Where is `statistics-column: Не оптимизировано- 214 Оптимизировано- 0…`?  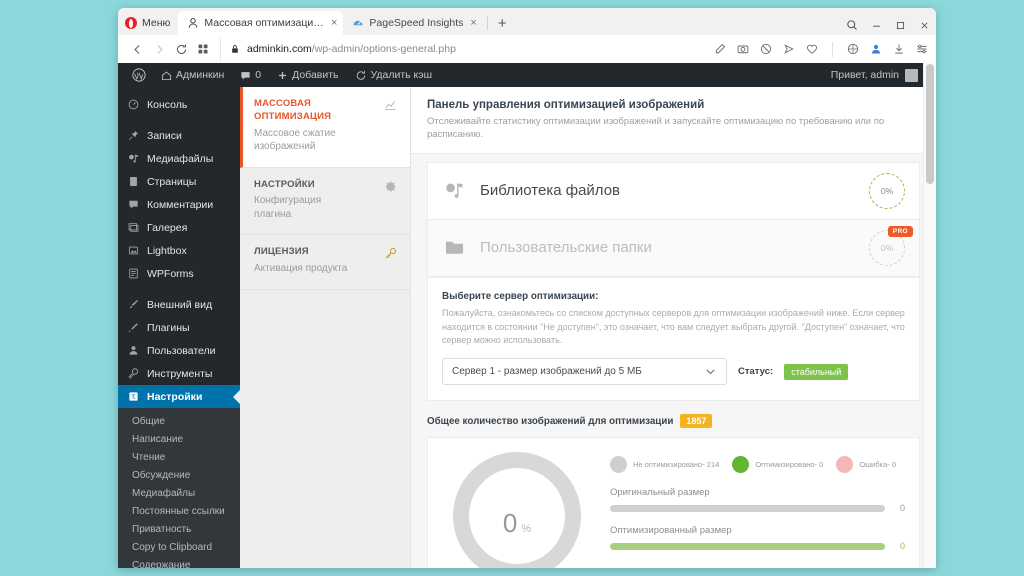
statistics-column: Не оптимизировано- 214 Оптимизировано- 0… is located at coordinates (757, 510).